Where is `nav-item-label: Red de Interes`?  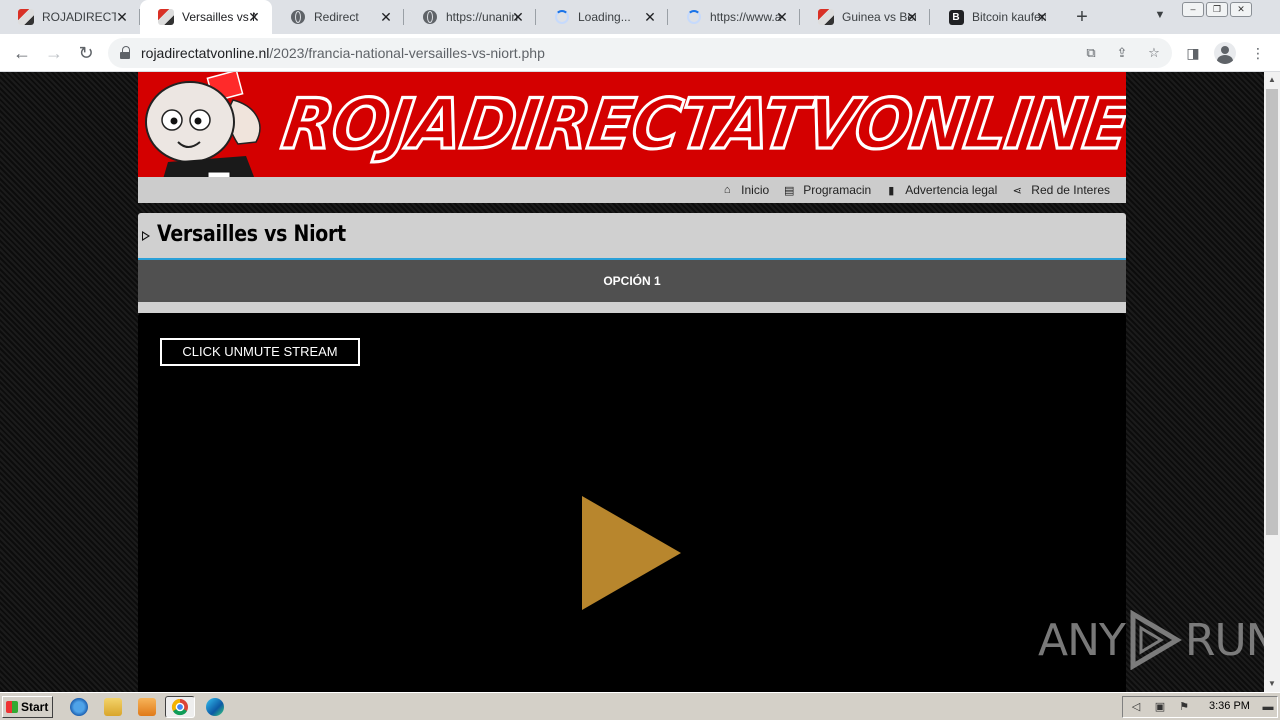 nav-item-label: Red de Interes is located at coordinates (1070, 190).